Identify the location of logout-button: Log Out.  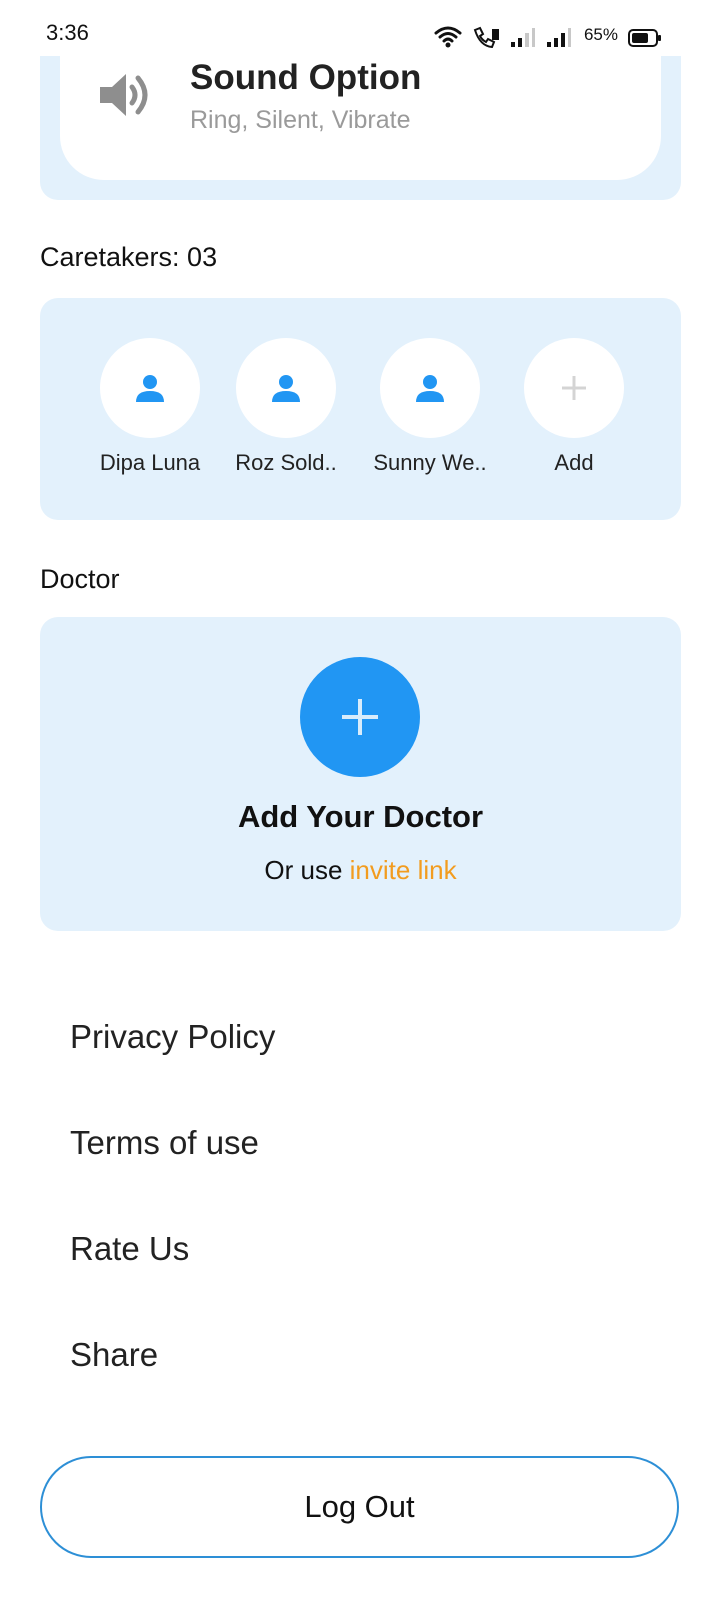
(359, 1507).